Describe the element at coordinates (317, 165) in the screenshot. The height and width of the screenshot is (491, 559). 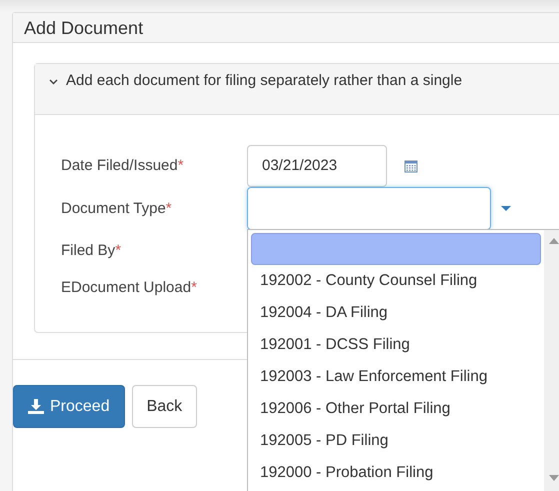
I see `date-field: 03/21/2023` at that location.